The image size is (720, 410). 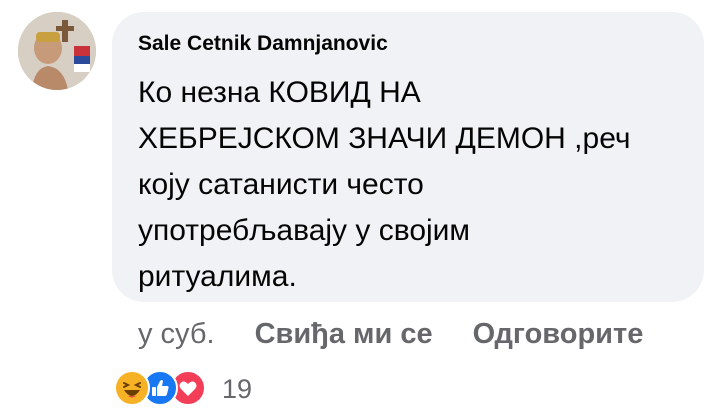 I want to click on comment-author: Sale Cetnik Damnjanovic, so click(x=263, y=44).